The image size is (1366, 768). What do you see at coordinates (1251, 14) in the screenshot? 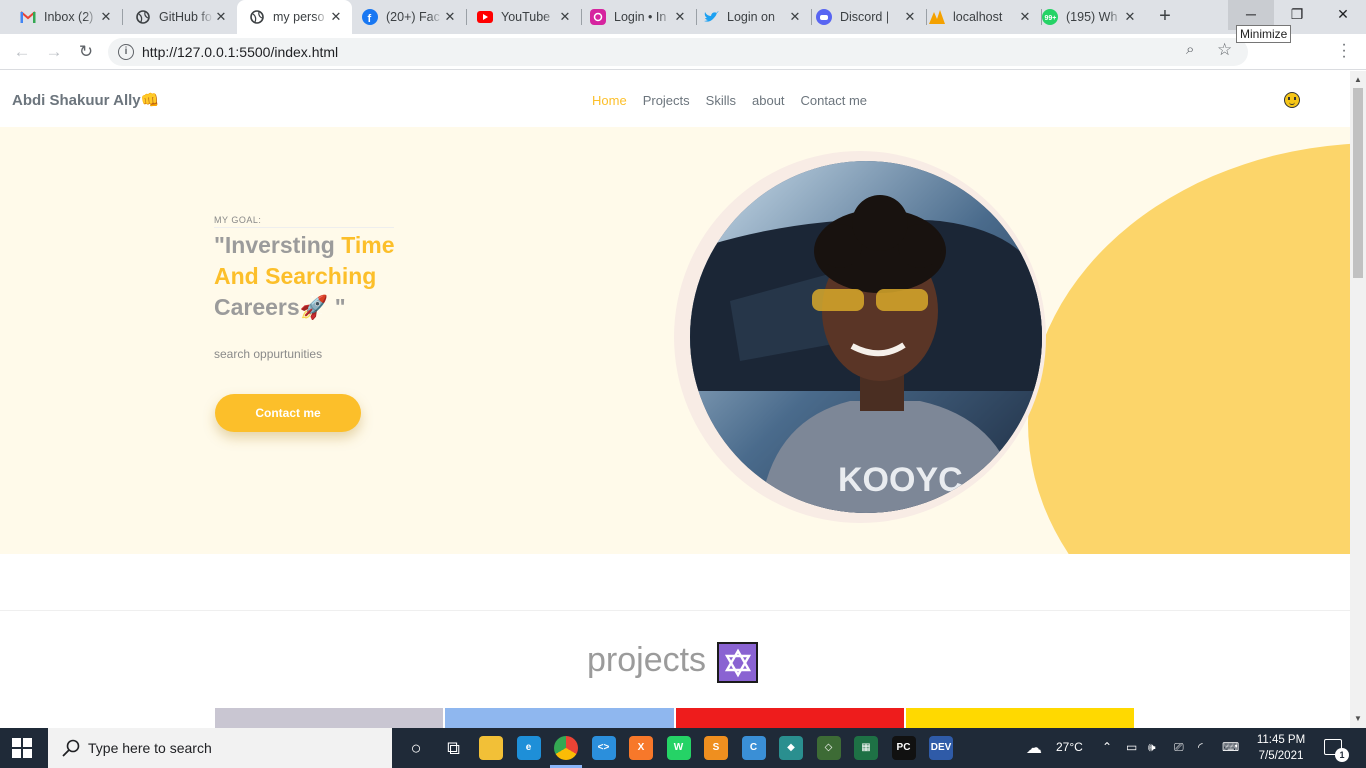
I see `minimize-icon: ─` at bounding box center [1251, 14].